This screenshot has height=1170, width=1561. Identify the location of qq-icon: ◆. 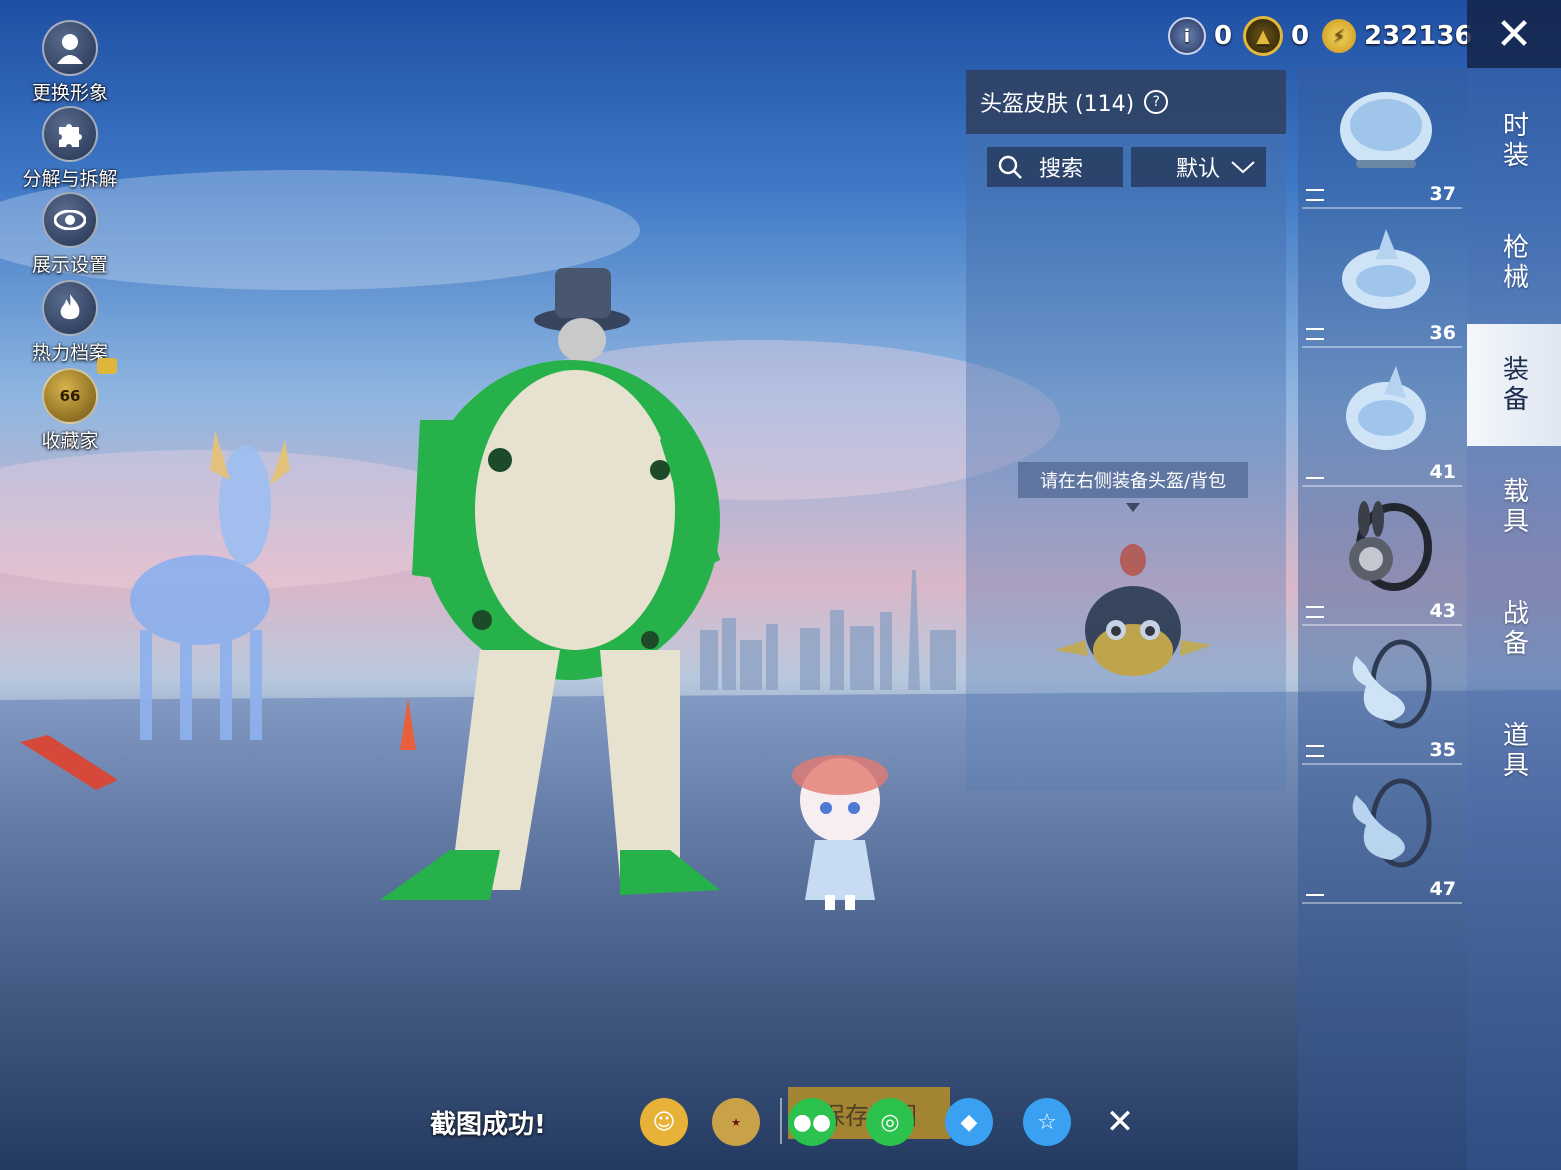
(969, 1122).